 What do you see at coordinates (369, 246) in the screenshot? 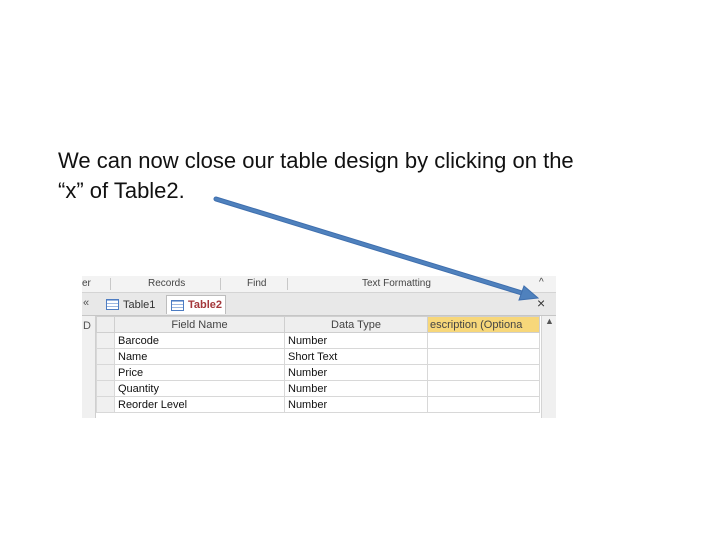
I see `arrow-shaft-highlight` at bounding box center [369, 246].